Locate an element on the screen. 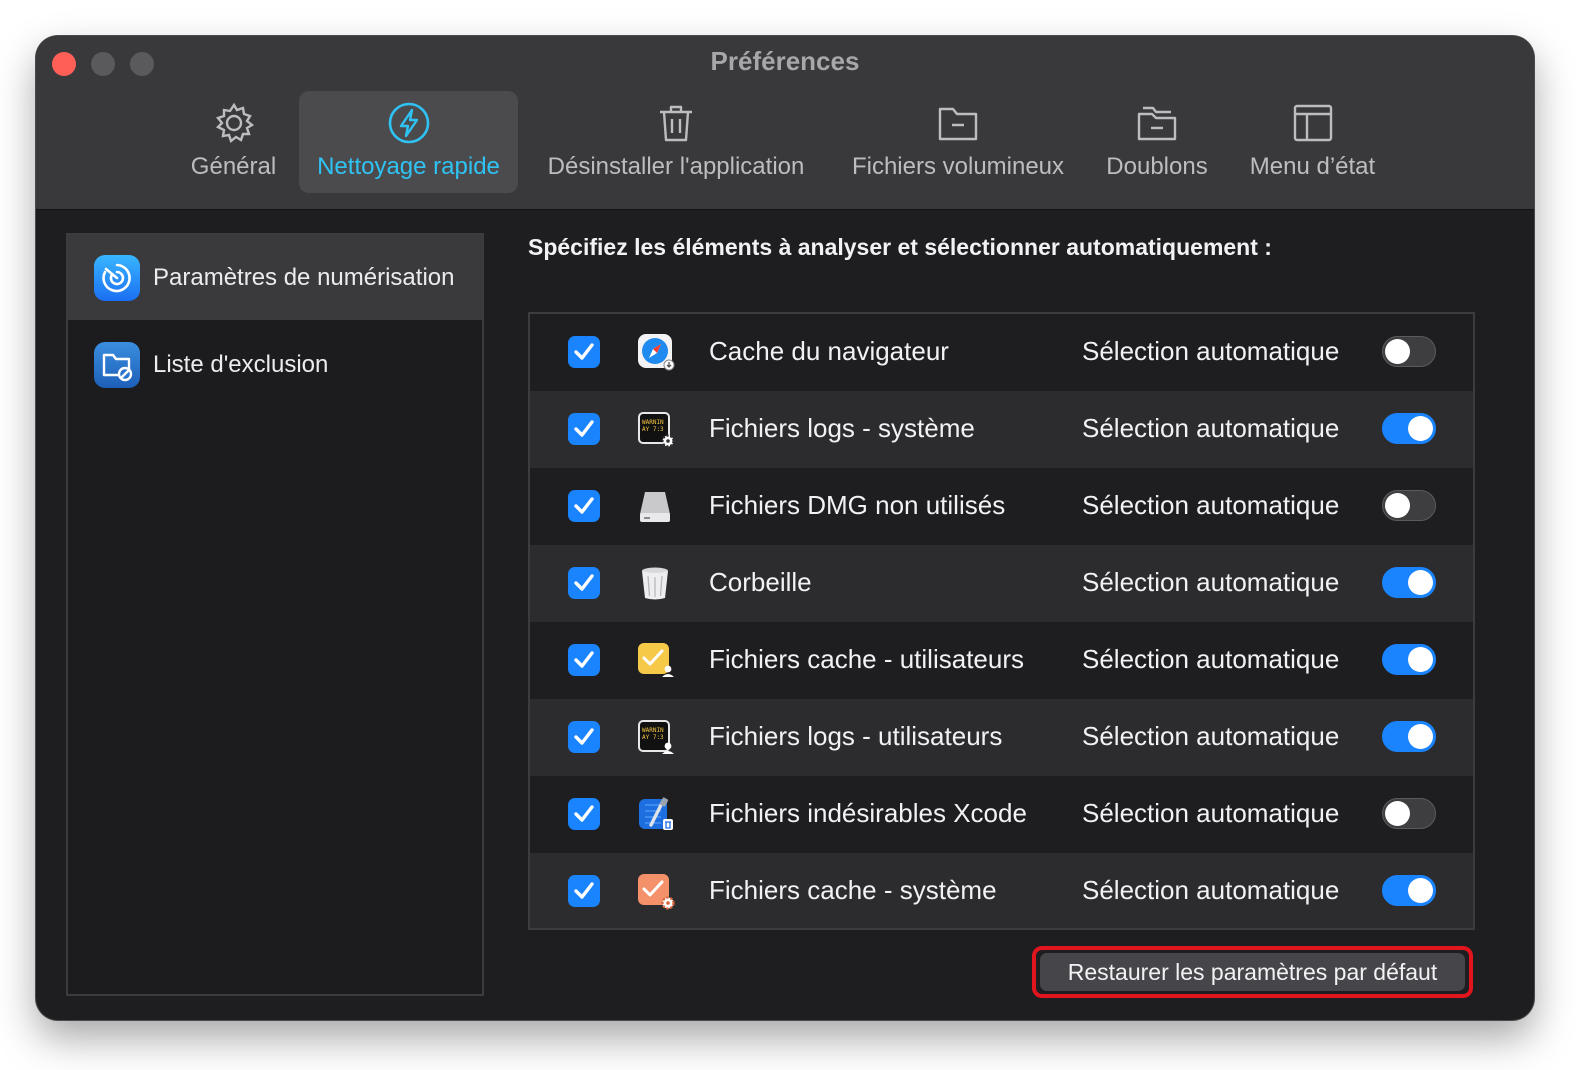 This screenshot has width=1592, height=1070. trash-icon is located at coordinates (676, 123).